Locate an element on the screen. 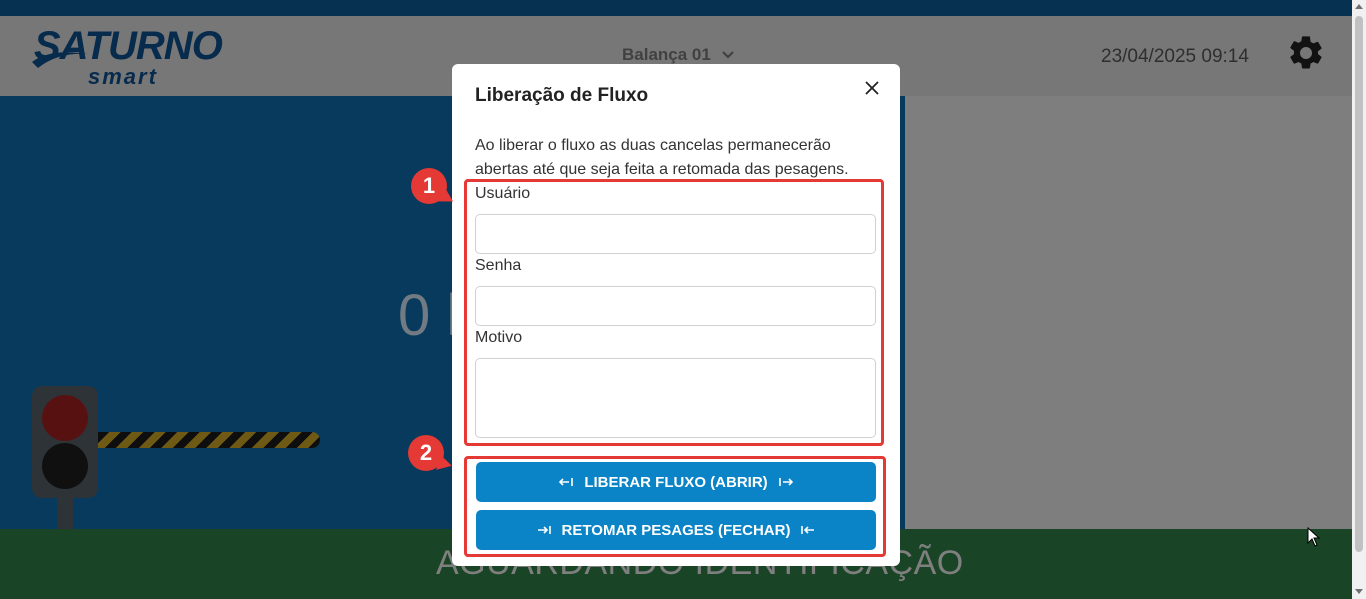 The width and height of the screenshot is (1366, 599). highlight-box-buttons is located at coordinates (675, 506).